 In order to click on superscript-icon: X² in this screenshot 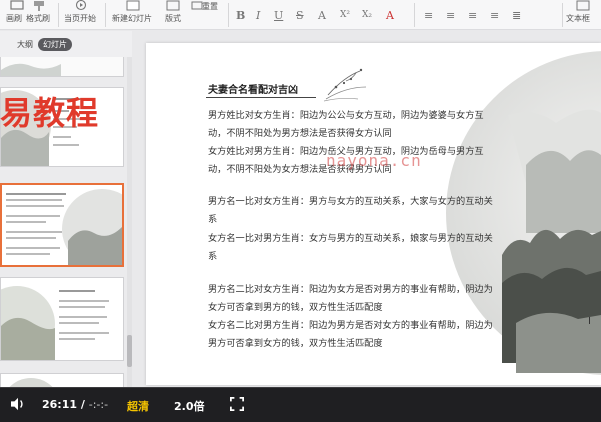, I will do `click(345, 15)`.